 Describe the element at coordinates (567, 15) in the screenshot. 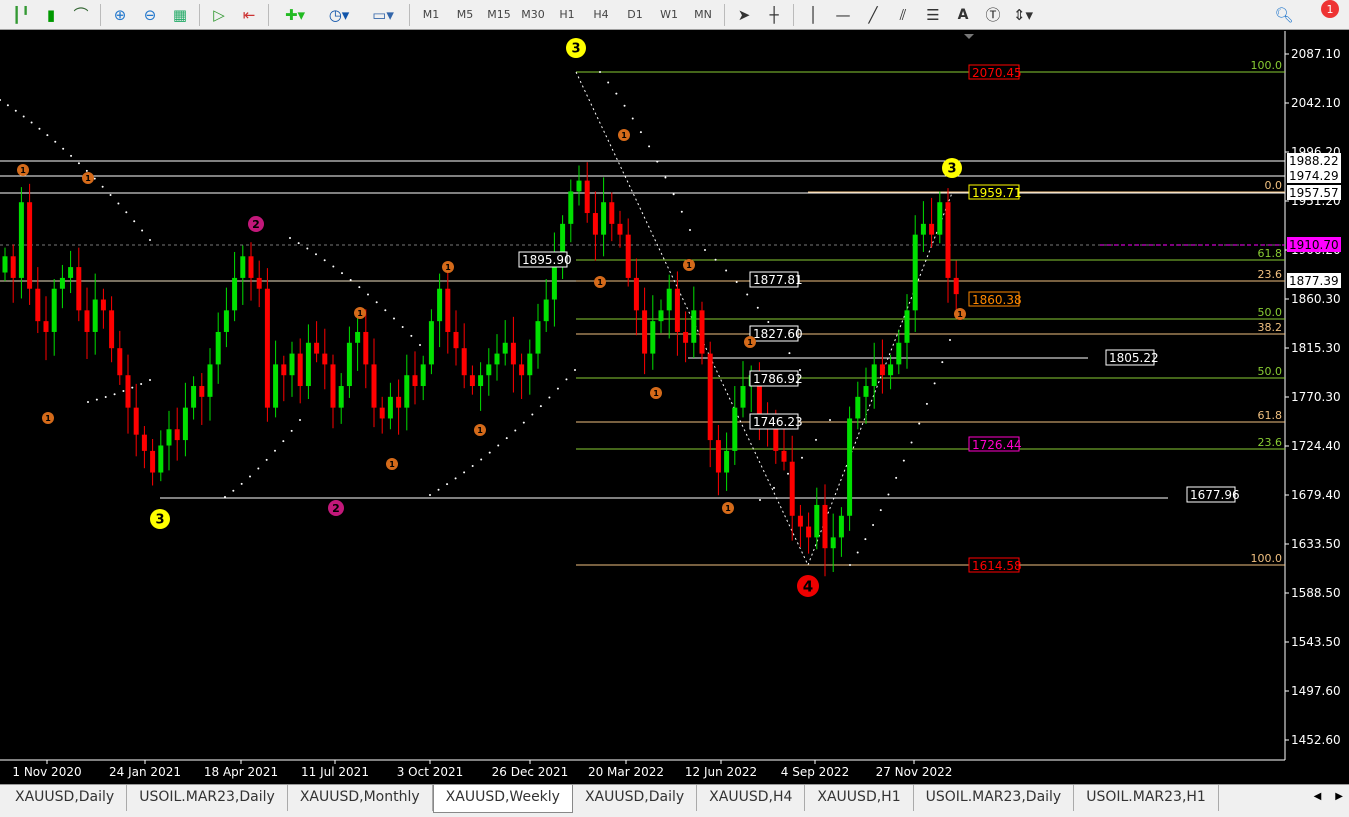

I see `timeframe-h1: H1` at that location.